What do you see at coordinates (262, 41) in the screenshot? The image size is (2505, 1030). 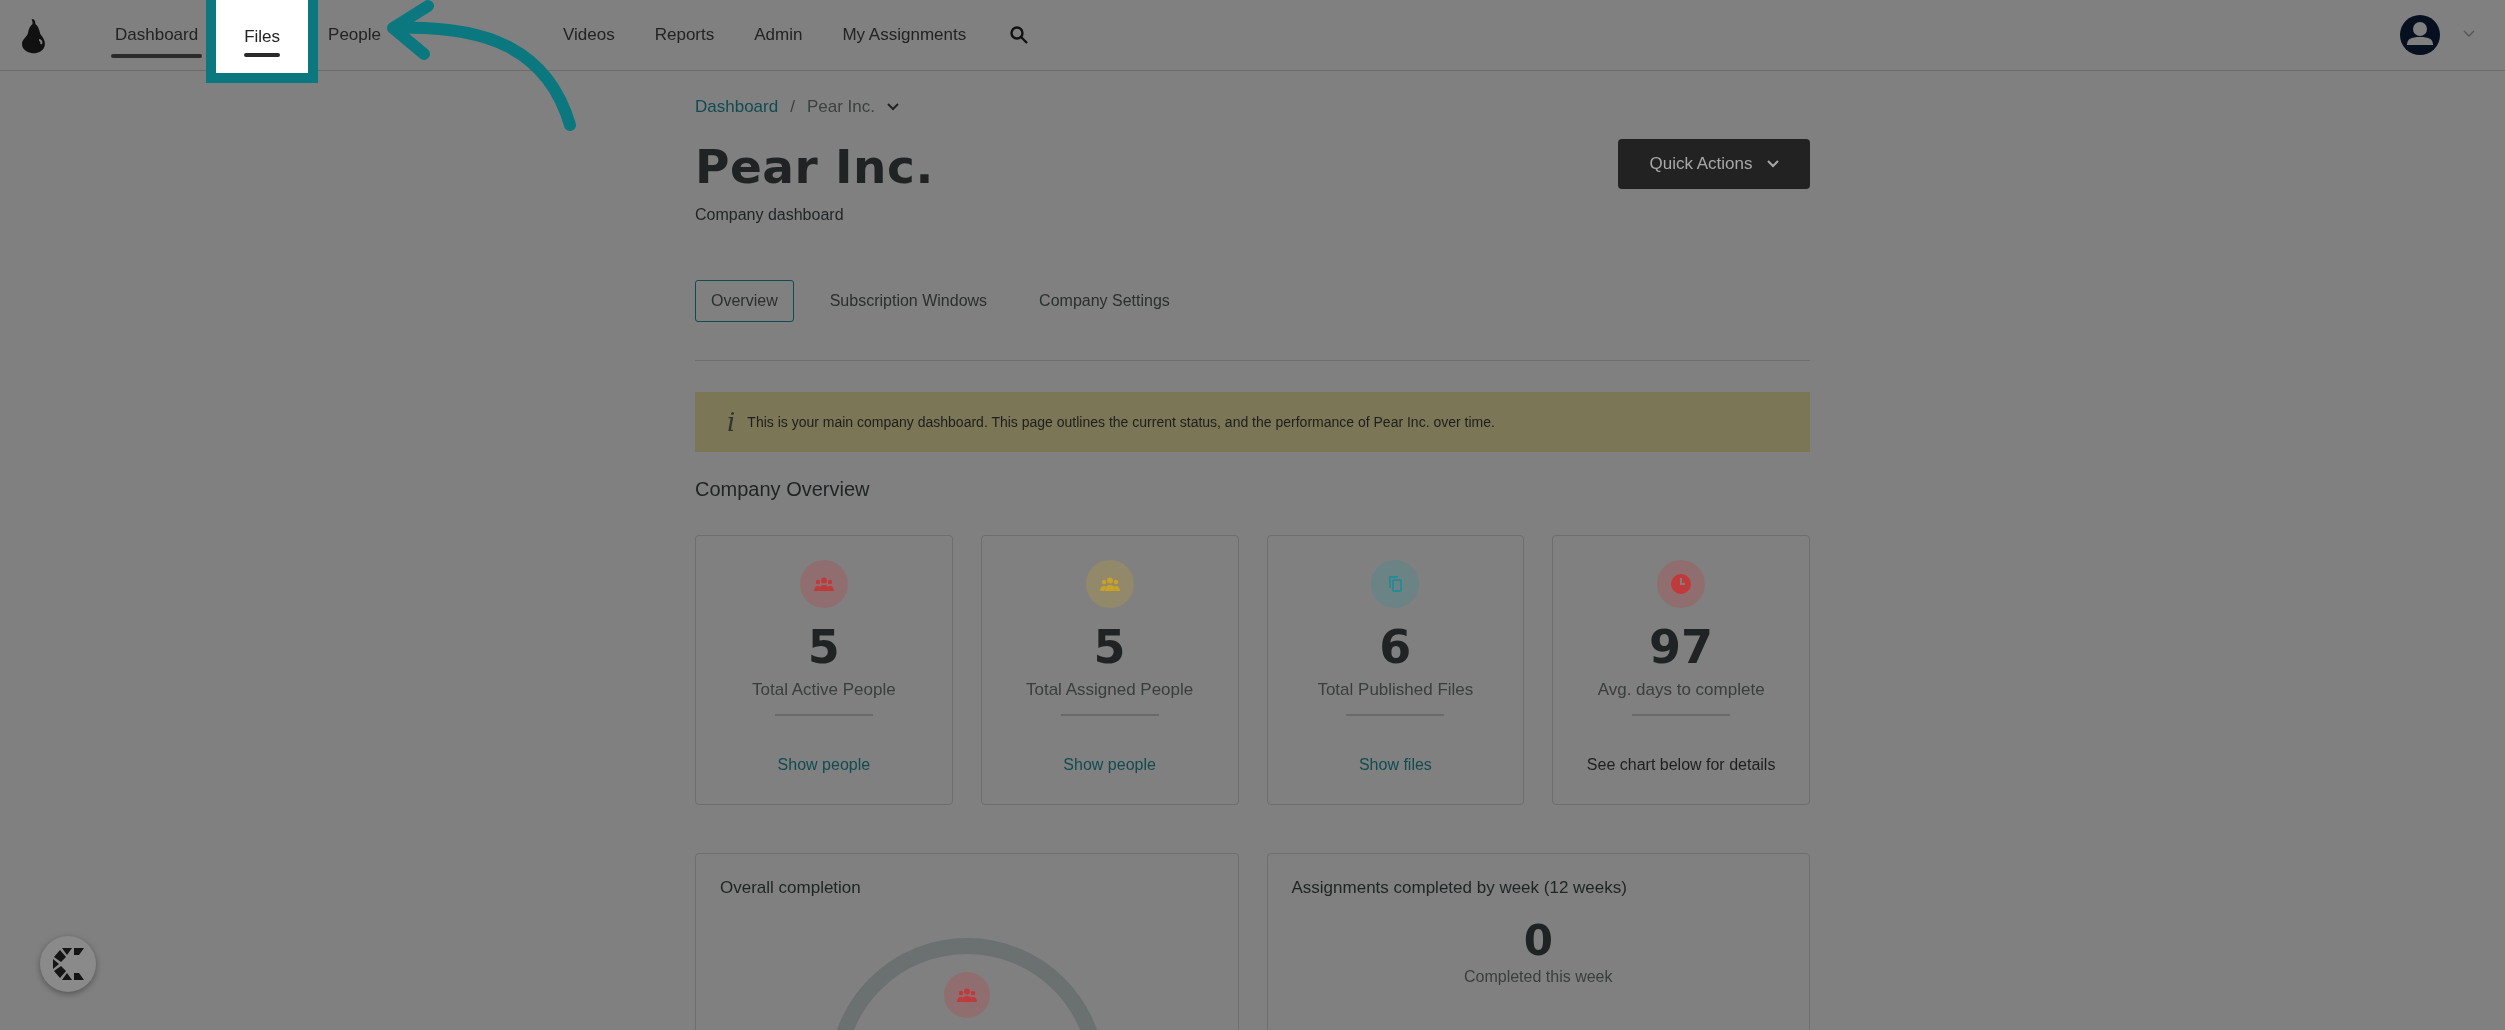 I see `nav-link: Files` at bounding box center [262, 41].